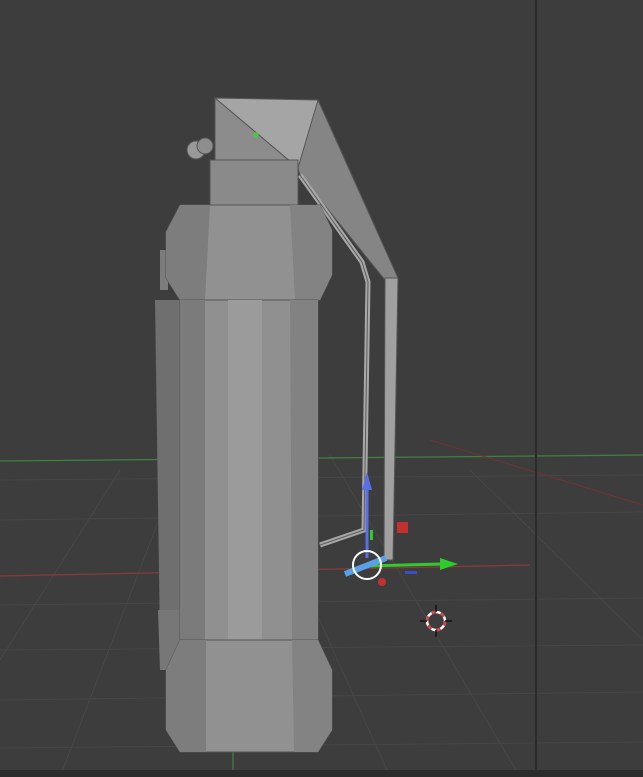  What do you see at coordinates (382, 582) in the screenshot?
I see `gizmo-origin-dot` at bounding box center [382, 582].